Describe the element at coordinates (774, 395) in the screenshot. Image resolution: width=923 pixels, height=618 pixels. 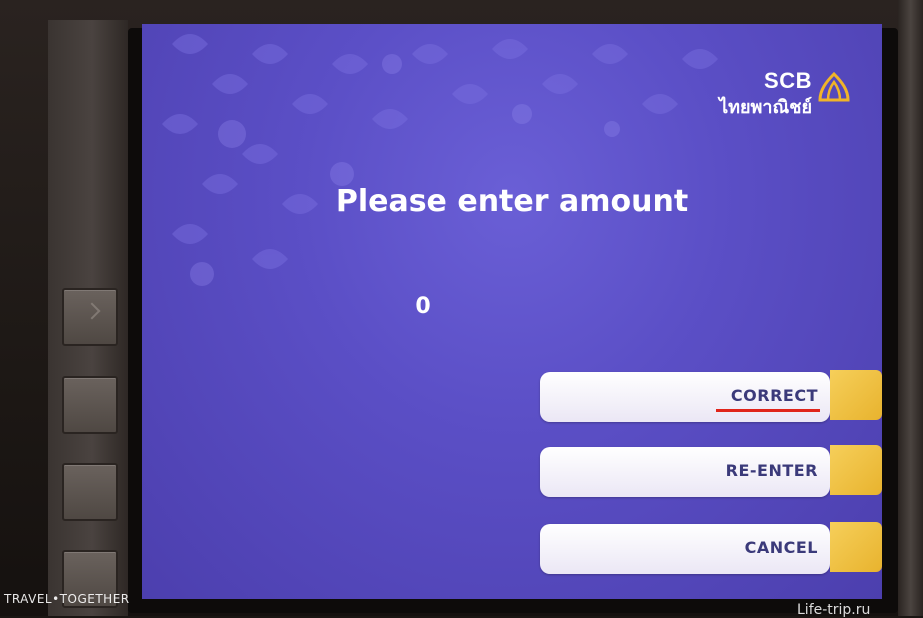
I see `correct-button-label: CORRECT` at that location.